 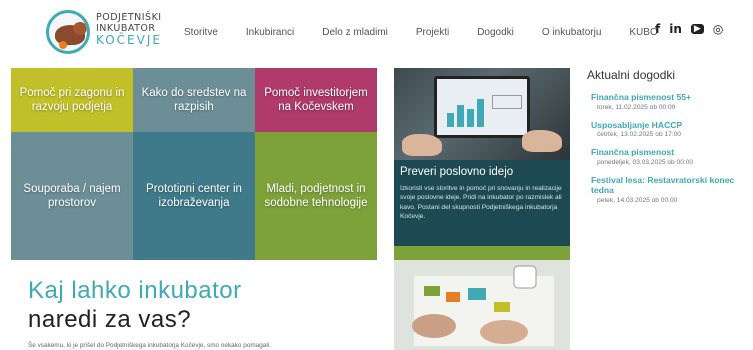 What do you see at coordinates (672, 97) in the screenshot?
I see `event-title: Finančna pismenost 55+` at bounding box center [672, 97].